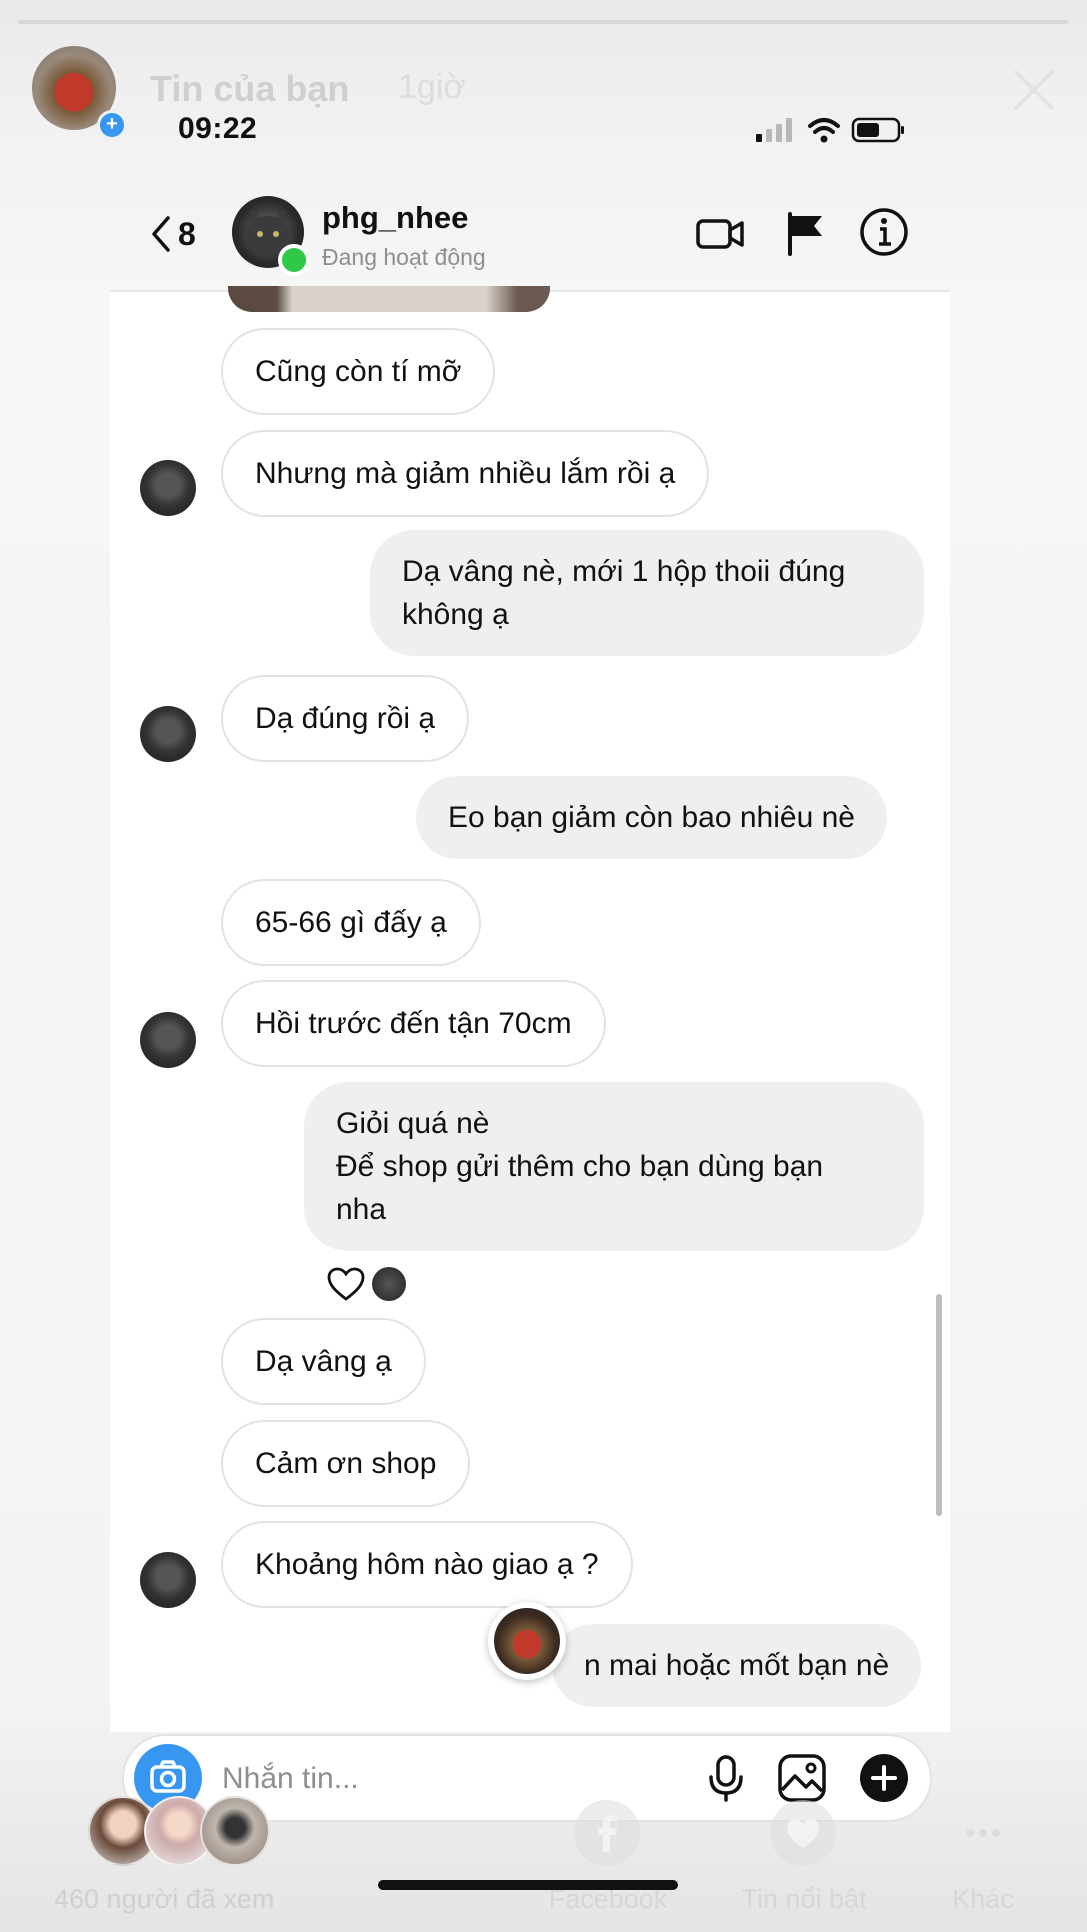 This screenshot has width=1087, height=1932. I want to click on add-story-icon: +, so click(112, 125).